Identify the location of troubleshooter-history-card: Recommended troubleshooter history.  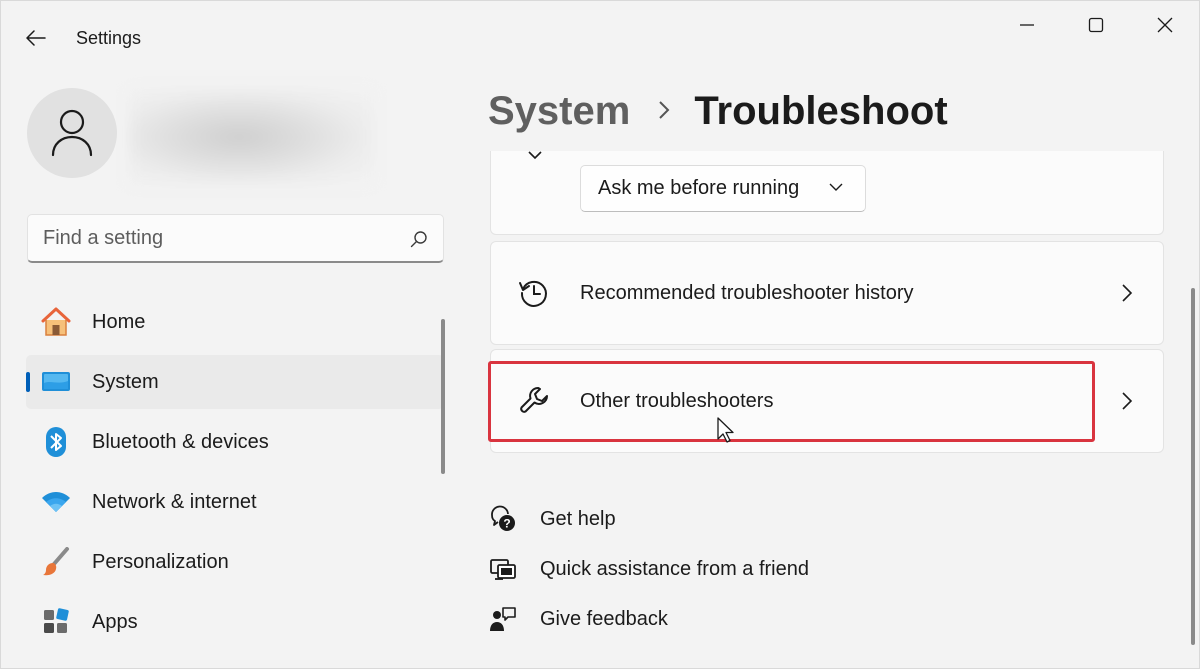
(827, 293).